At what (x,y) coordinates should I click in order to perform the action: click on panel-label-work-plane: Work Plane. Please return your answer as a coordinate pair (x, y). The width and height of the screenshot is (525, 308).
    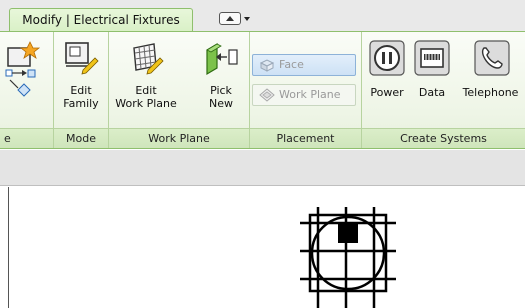
    Looking at the image, I should click on (179, 138).